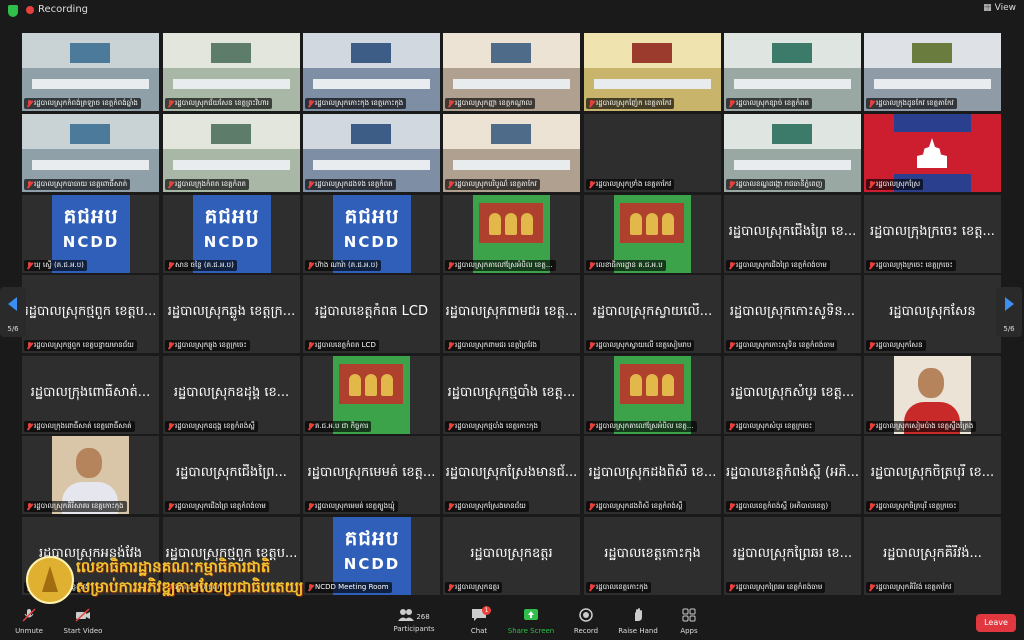  What do you see at coordinates (371, 72) in the screenshot?
I see `participant-tile: រដ្ឋបាលស្រុកកោះកុង ខេត្តកោះកុង` at bounding box center [371, 72].